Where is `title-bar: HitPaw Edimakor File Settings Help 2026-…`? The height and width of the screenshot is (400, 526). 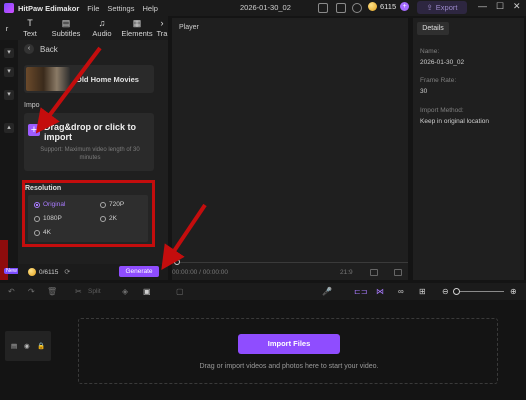 title-bar: HitPaw Edimakor File Settings Help 2026-… is located at coordinates (263, 8).